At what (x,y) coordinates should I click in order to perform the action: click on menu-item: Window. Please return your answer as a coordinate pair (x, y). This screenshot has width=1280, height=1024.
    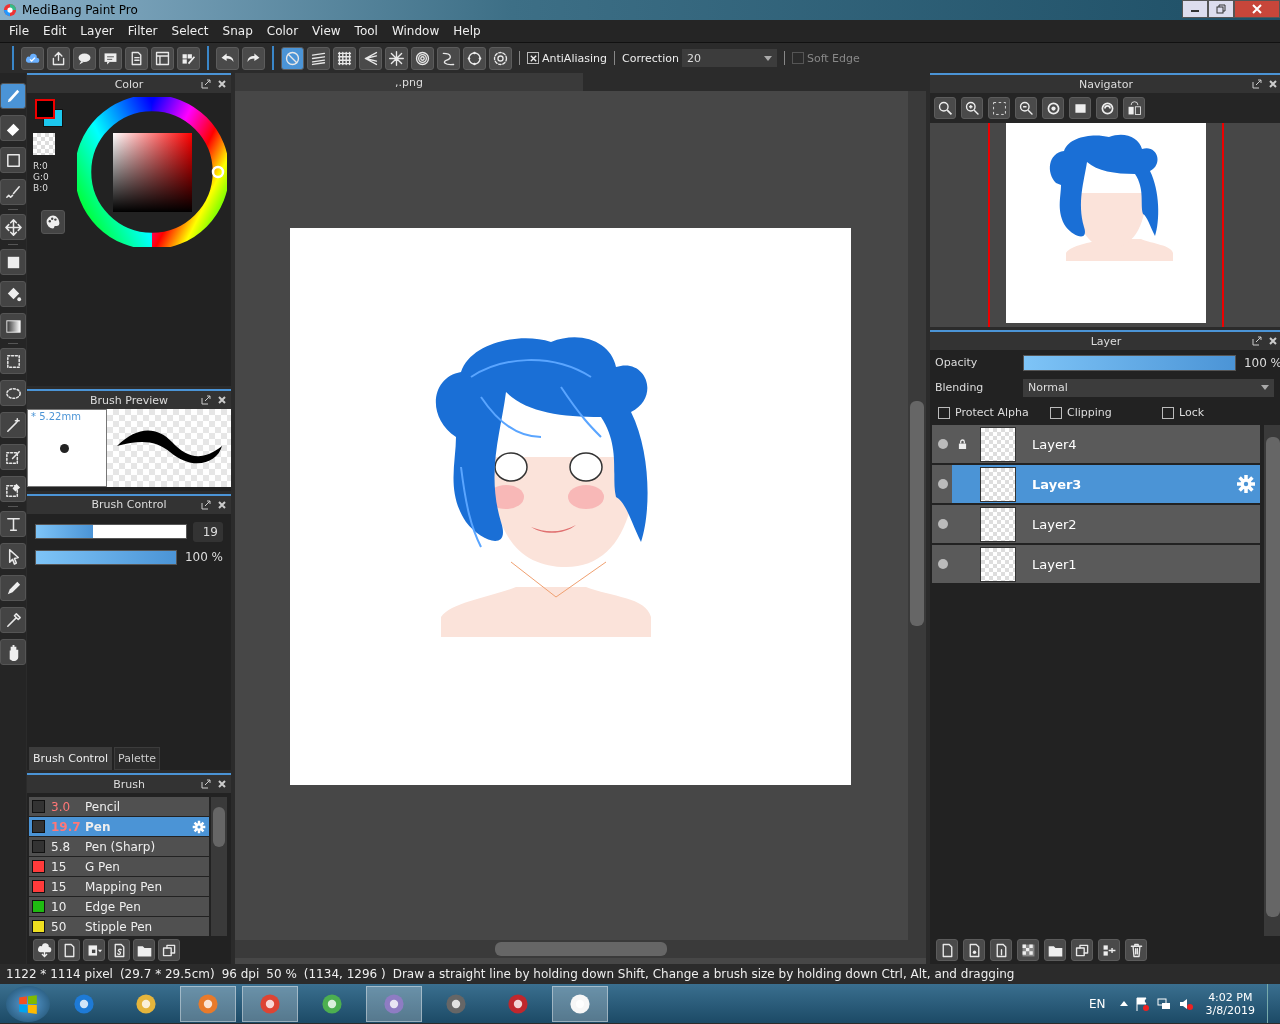
    Looking at the image, I should click on (415, 31).